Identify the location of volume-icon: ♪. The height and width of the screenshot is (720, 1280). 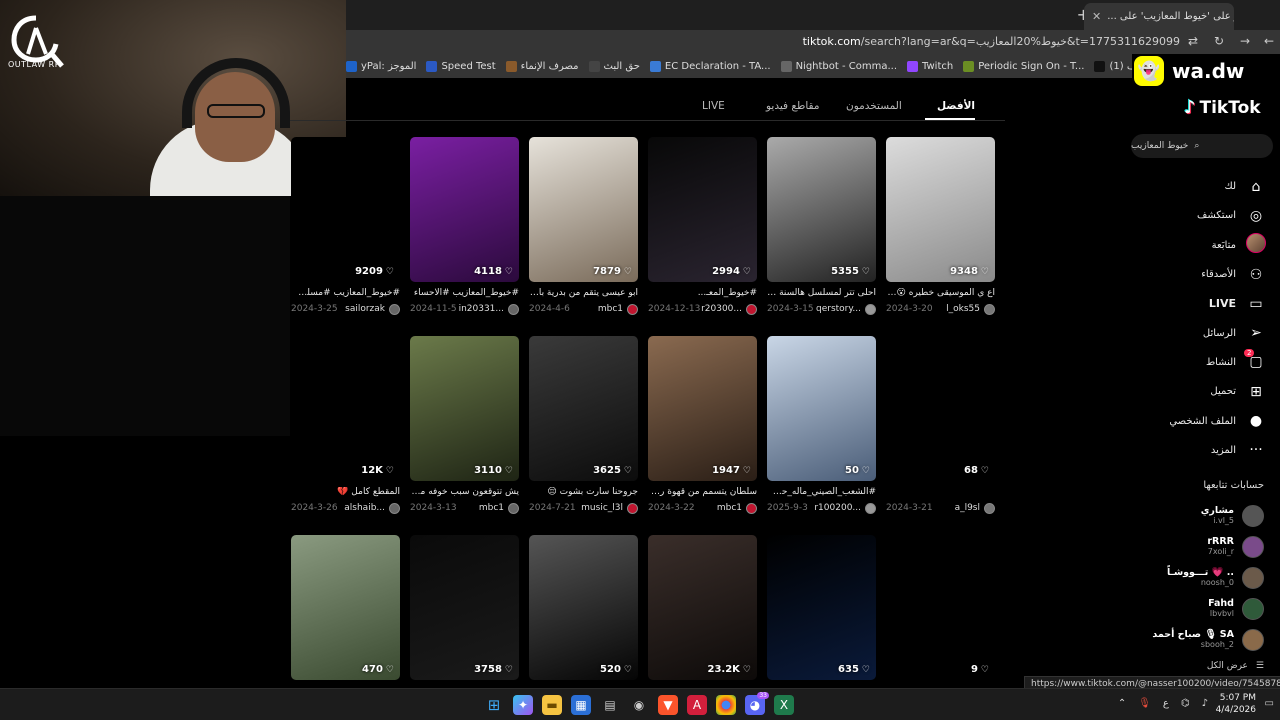
(1205, 703).